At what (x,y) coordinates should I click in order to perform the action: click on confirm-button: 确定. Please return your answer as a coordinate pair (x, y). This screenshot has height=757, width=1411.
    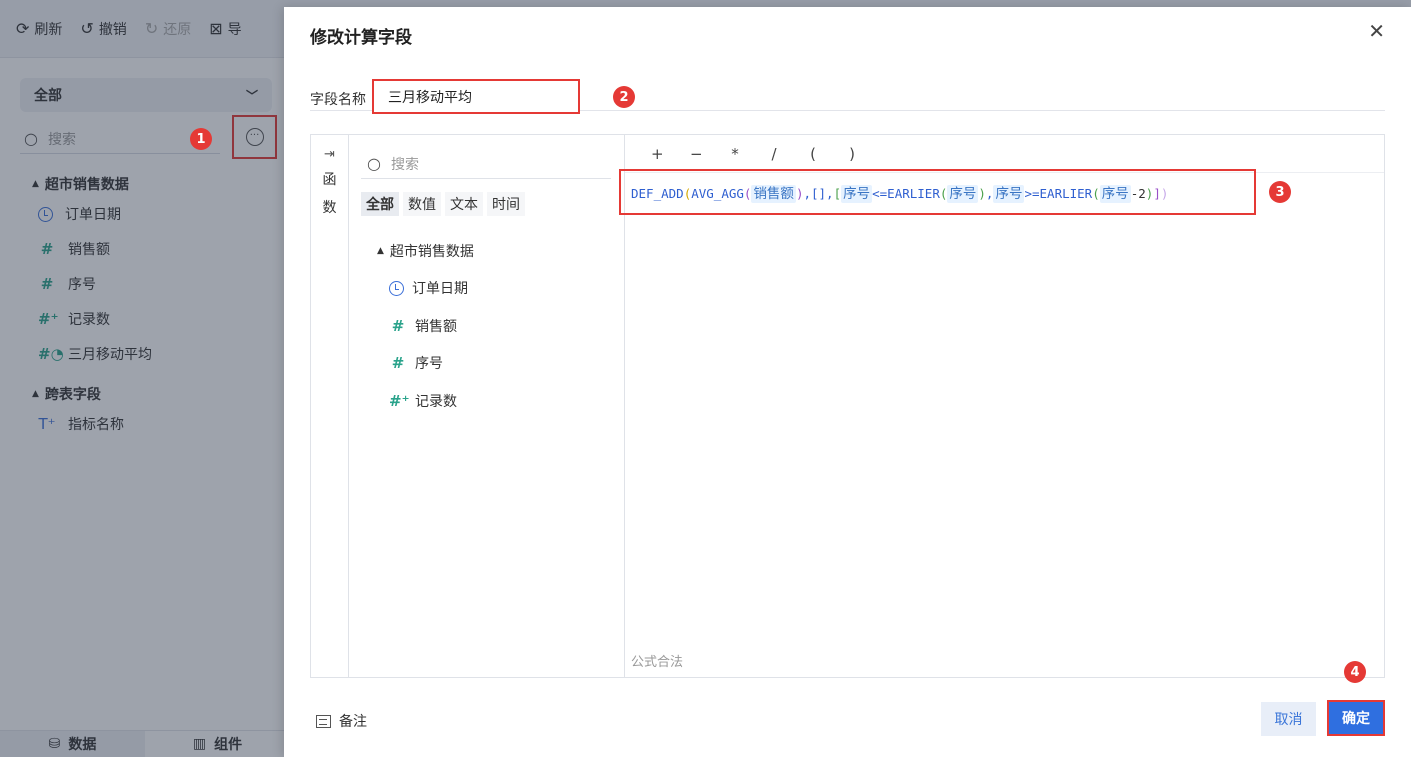
    Looking at the image, I should click on (1356, 718).